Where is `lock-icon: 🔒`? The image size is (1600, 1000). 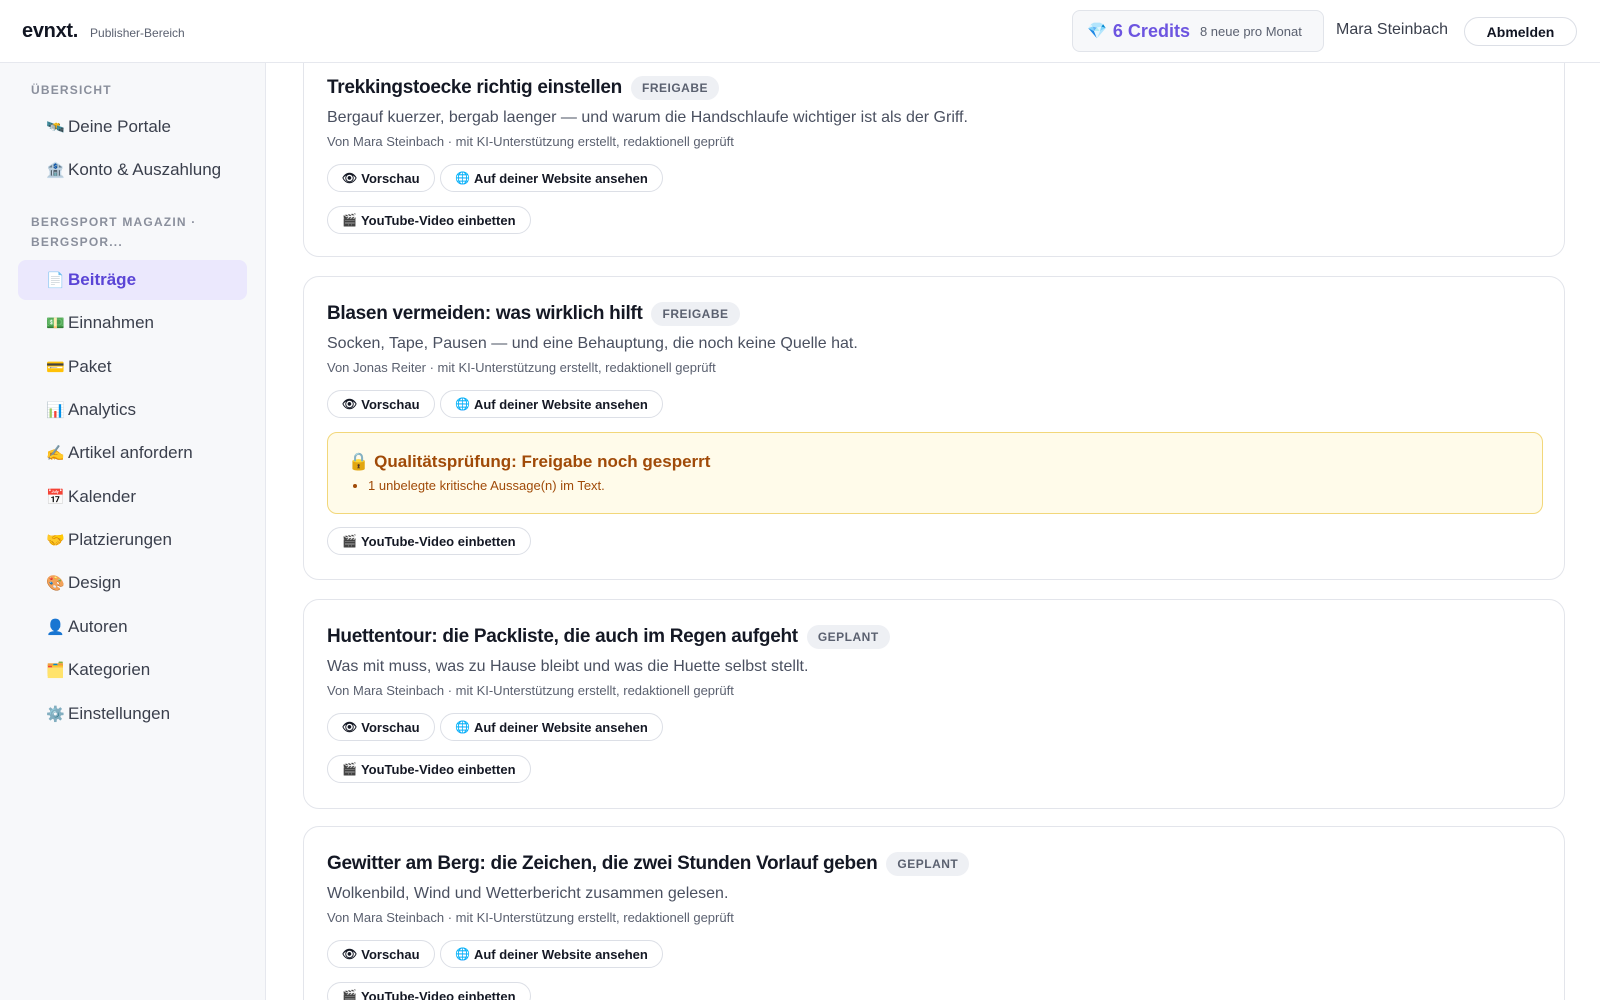 lock-icon: 🔒 is located at coordinates (359, 461).